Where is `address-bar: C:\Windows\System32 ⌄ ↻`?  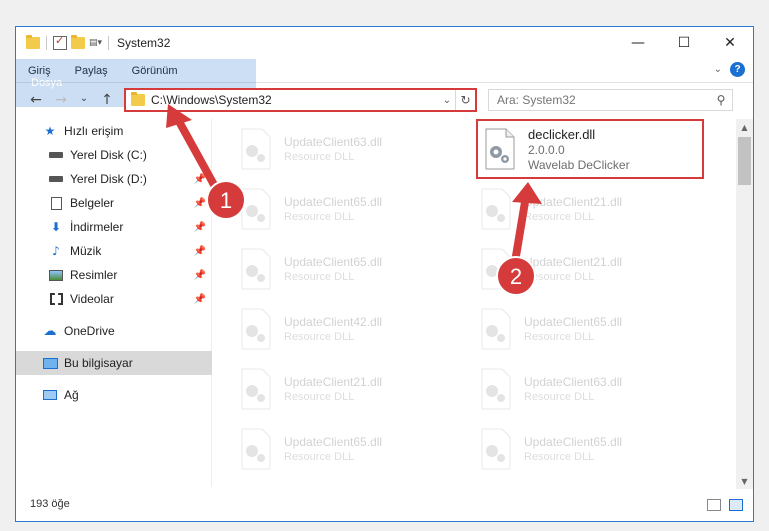
address-bar: C:\Windows\System32 ⌄ ↻ is located at coordinates (300, 100).